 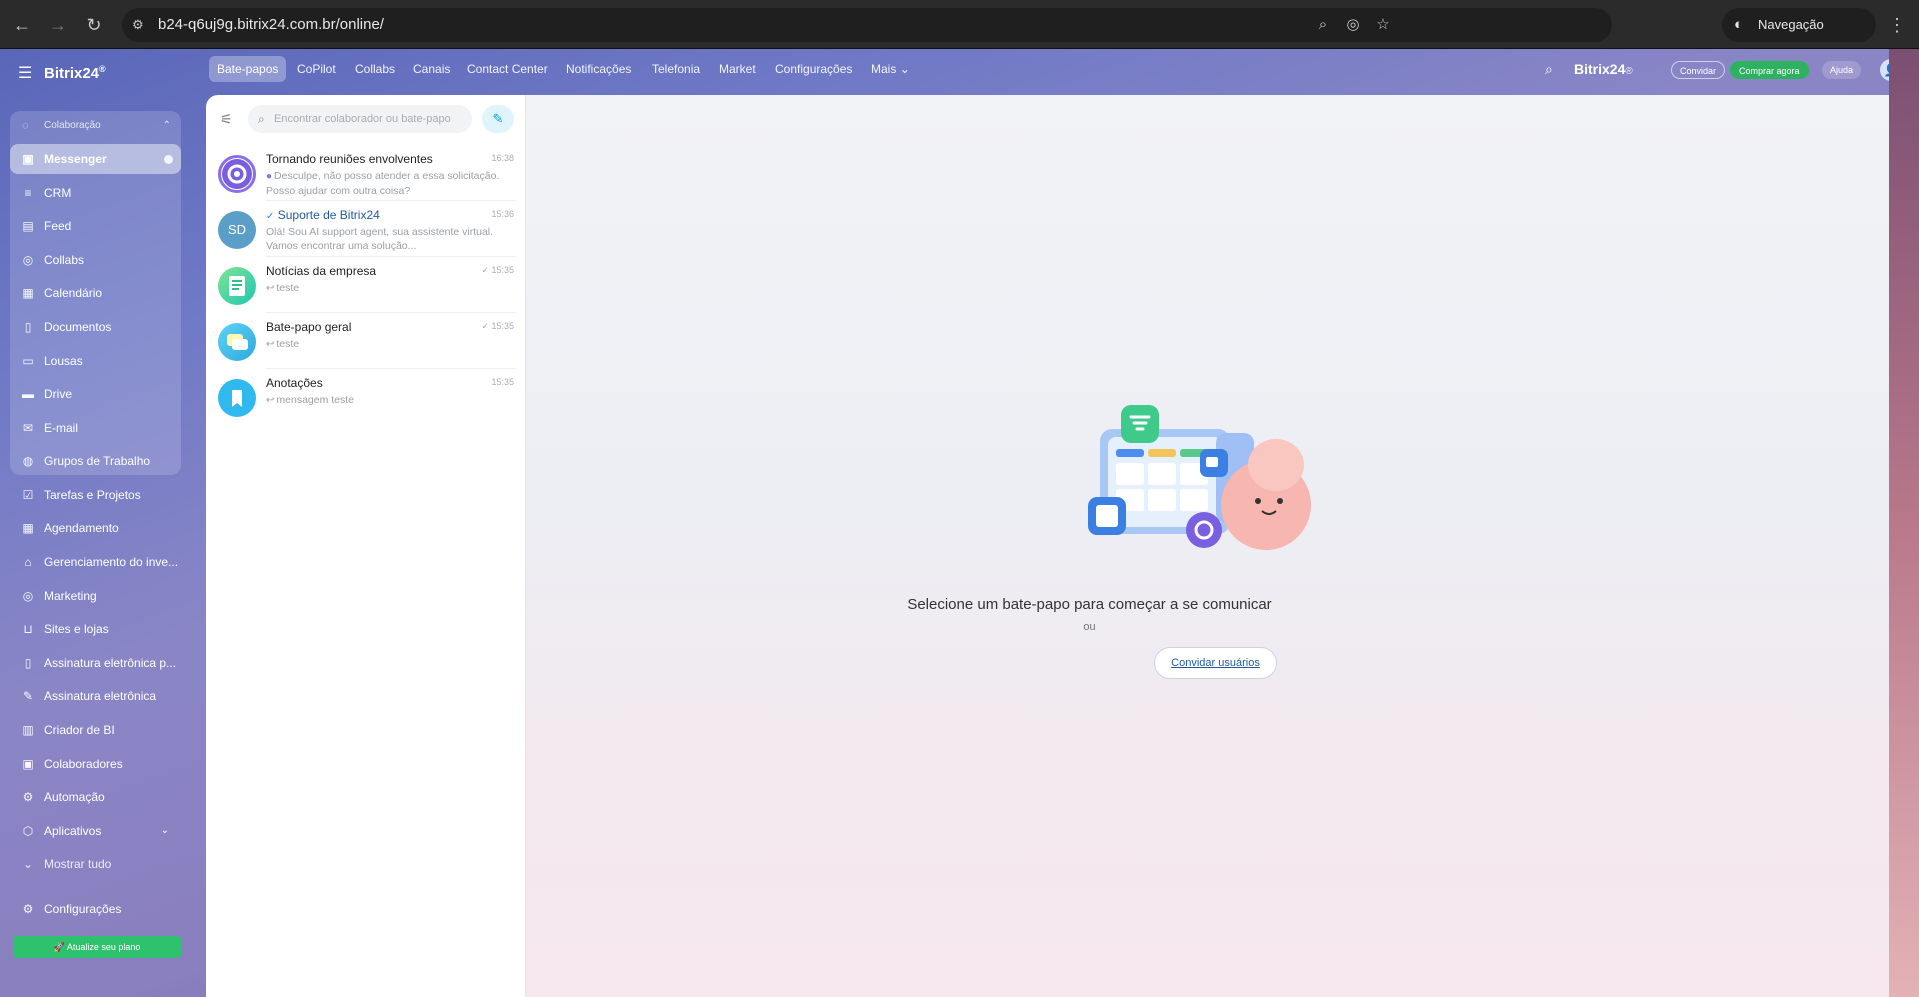 What do you see at coordinates (95, 159) in the screenshot?
I see `sidebar-item-messenger: ▣ Messenger` at bounding box center [95, 159].